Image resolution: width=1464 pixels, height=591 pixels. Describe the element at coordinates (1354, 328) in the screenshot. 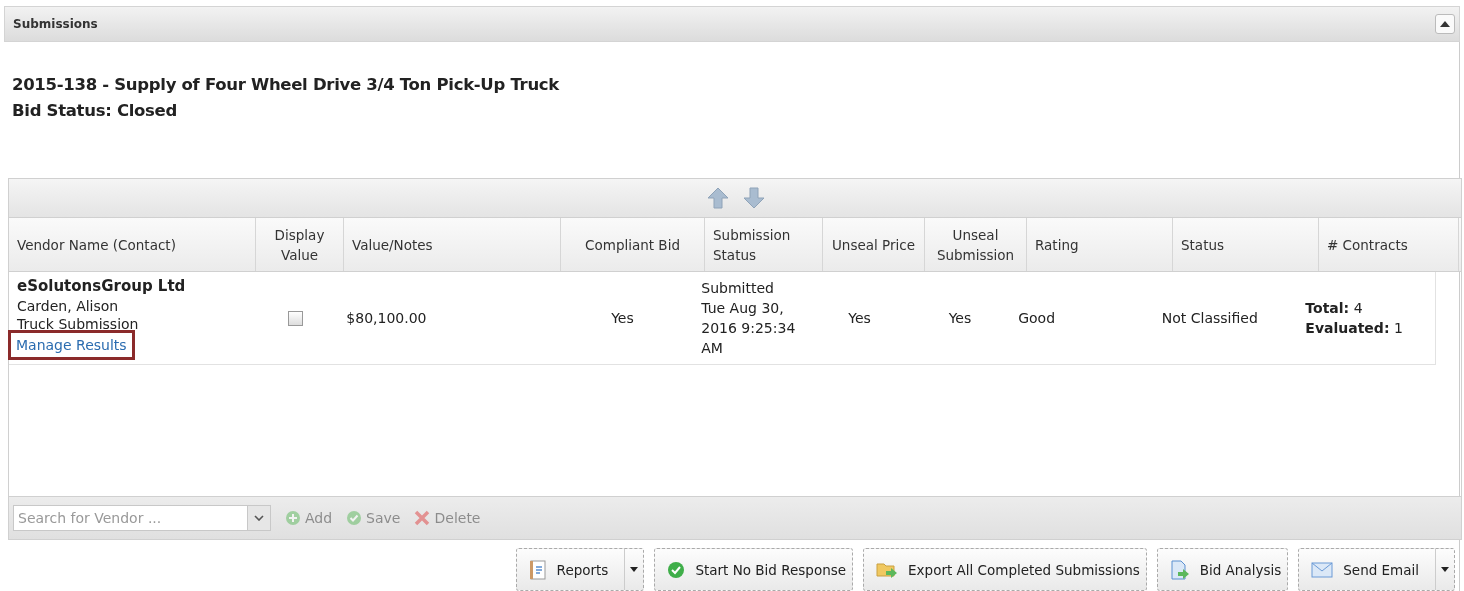

I see `contracts-count: Evaluated: 1` at that location.